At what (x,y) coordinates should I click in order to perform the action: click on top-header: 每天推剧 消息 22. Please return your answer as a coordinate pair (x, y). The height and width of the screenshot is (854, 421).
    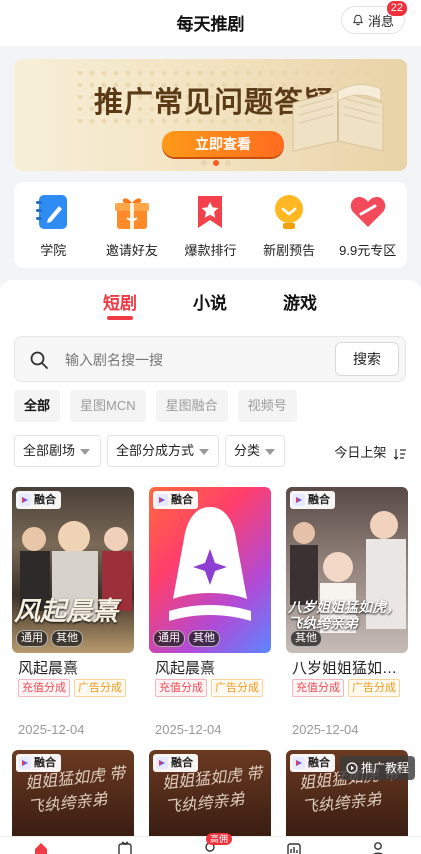
    Looking at the image, I should click on (210, 23).